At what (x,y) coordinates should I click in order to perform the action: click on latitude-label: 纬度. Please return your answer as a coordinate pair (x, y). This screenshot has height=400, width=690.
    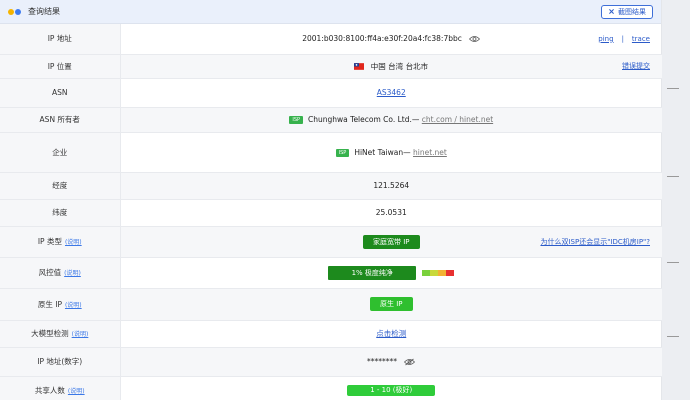
    Looking at the image, I should click on (60, 213).